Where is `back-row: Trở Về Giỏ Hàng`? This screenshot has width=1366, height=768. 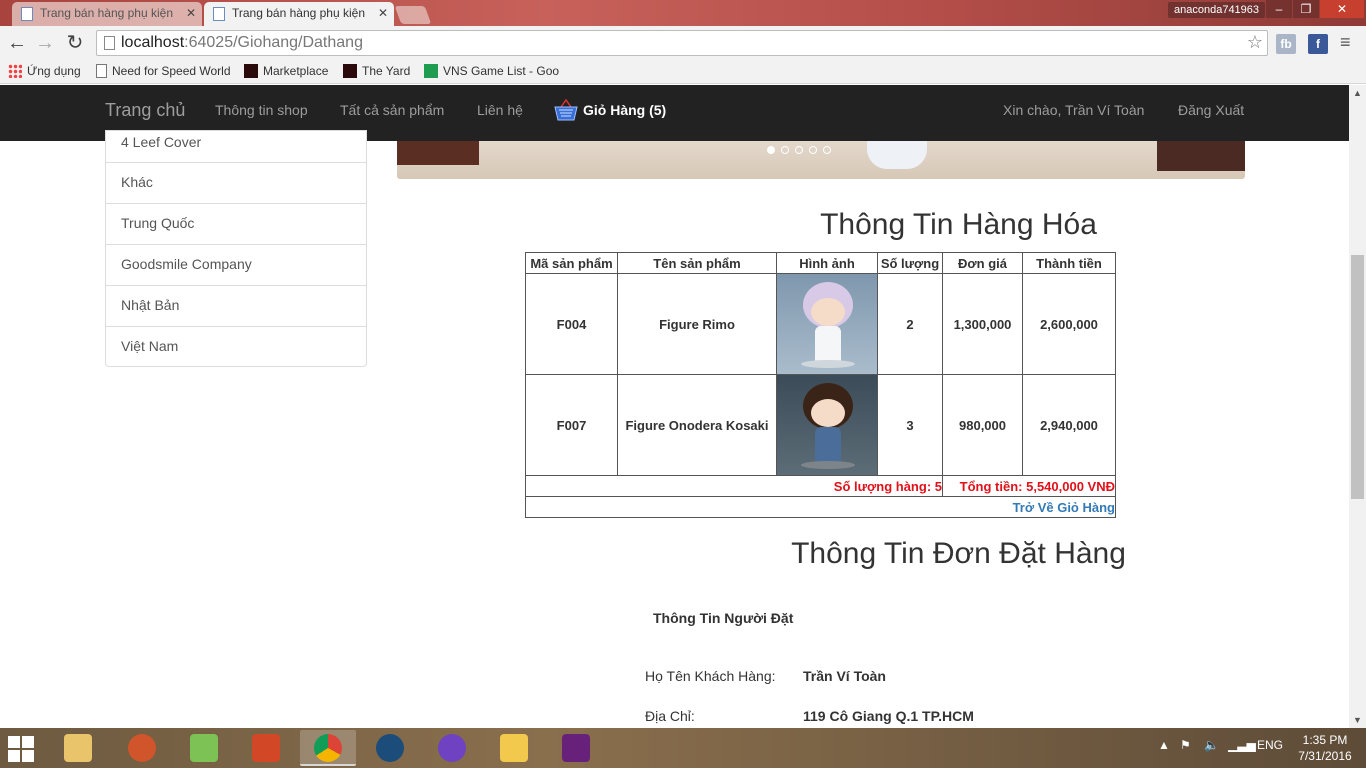
back-row: Trở Về Giỏ Hàng is located at coordinates (820, 507).